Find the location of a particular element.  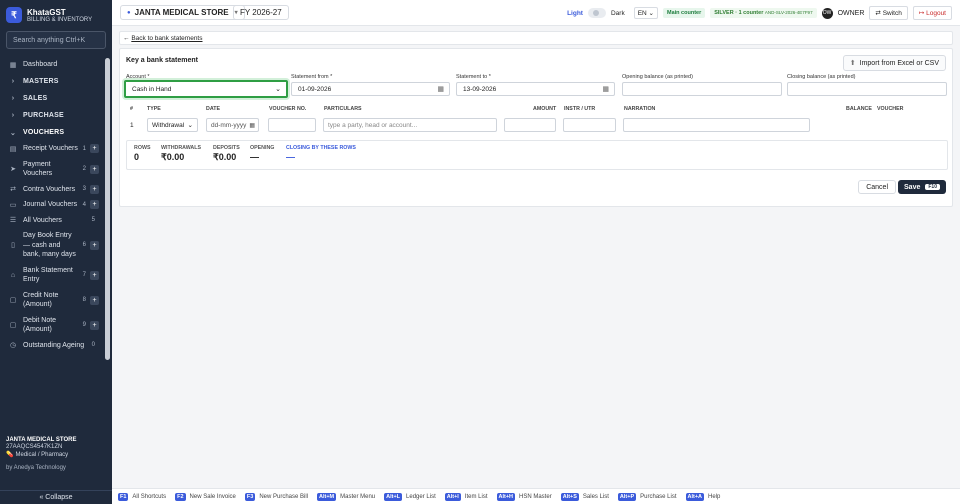

summary-closing: CLOSING BY THESE ROWS — is located at coordinates (321, 153).